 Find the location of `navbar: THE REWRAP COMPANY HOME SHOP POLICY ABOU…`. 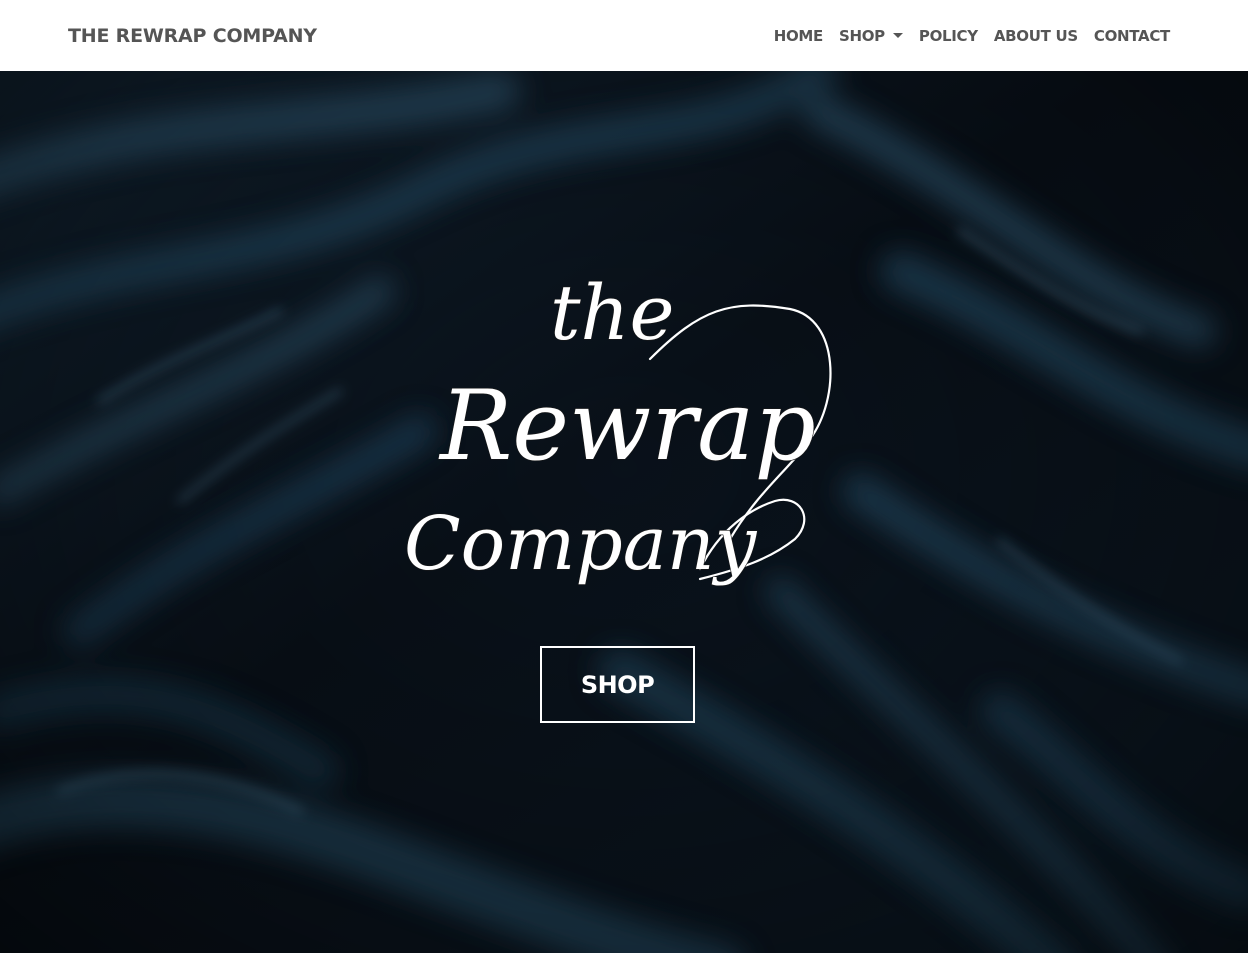

navbar: THE REWRAP COMPANY HOME SHOP POLICY ABOU… is located at coordinates (624, 35).